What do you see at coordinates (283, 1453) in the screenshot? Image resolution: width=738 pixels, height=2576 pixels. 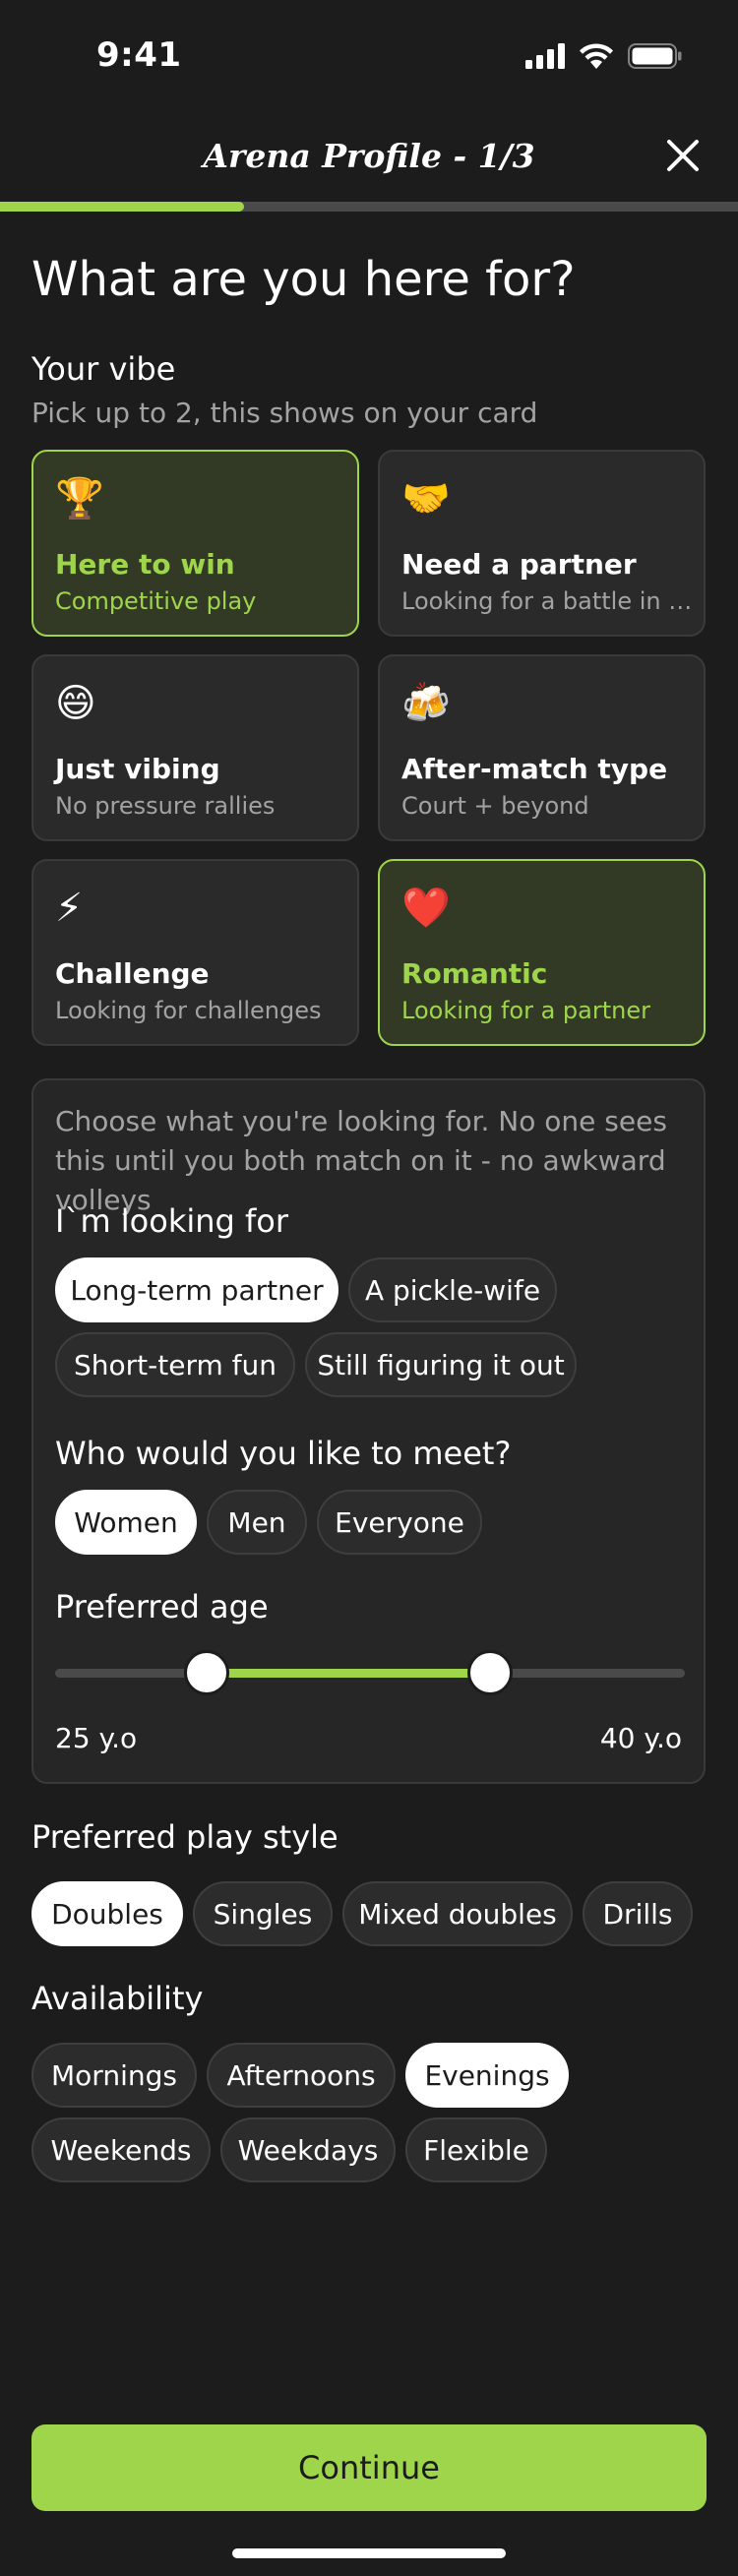 I see `meet-title: Who would you like to meet?` at bounding box center [283, 1453].